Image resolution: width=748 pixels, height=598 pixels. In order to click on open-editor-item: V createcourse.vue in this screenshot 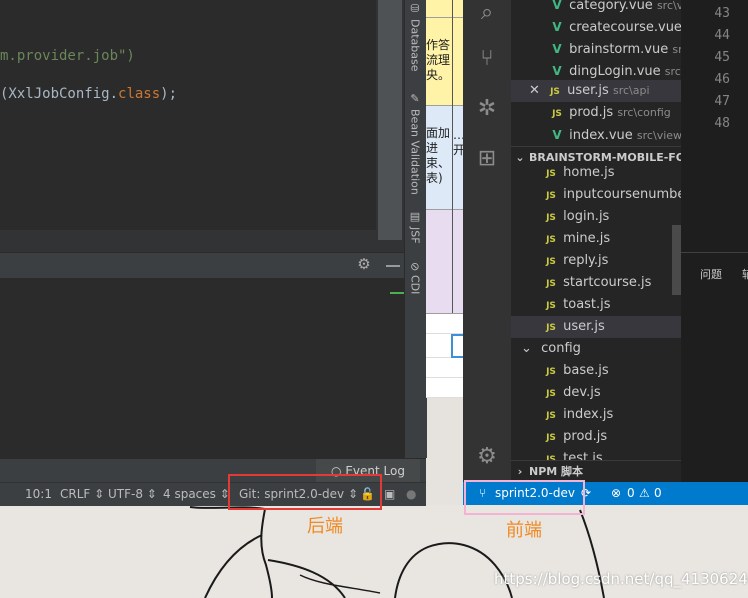, I will do `click(596, 27)`.